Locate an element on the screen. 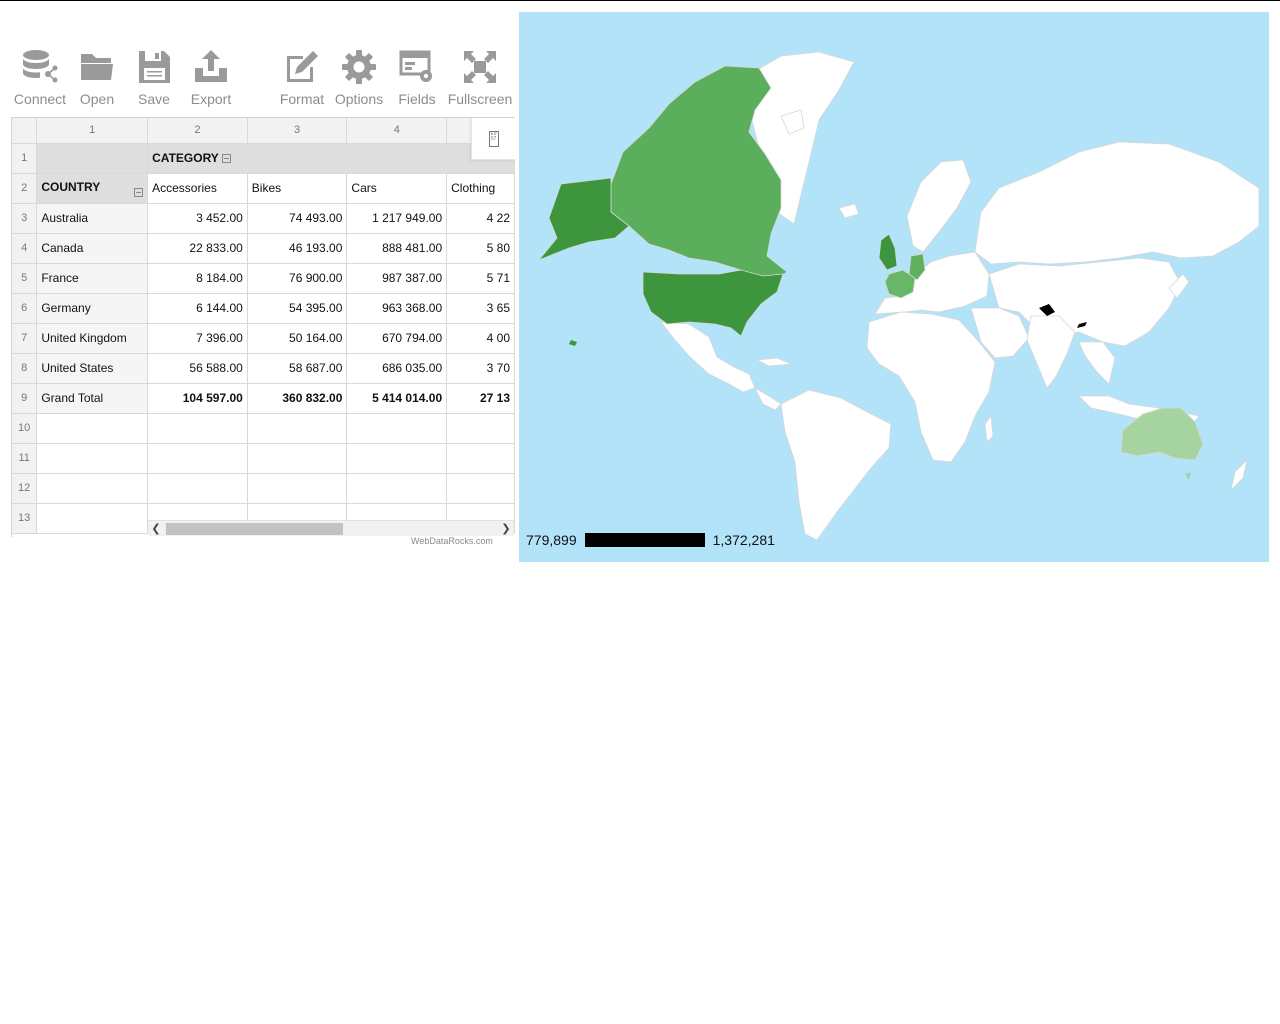  value-cell: 54 395.00 is located at coordinates (297, 308).